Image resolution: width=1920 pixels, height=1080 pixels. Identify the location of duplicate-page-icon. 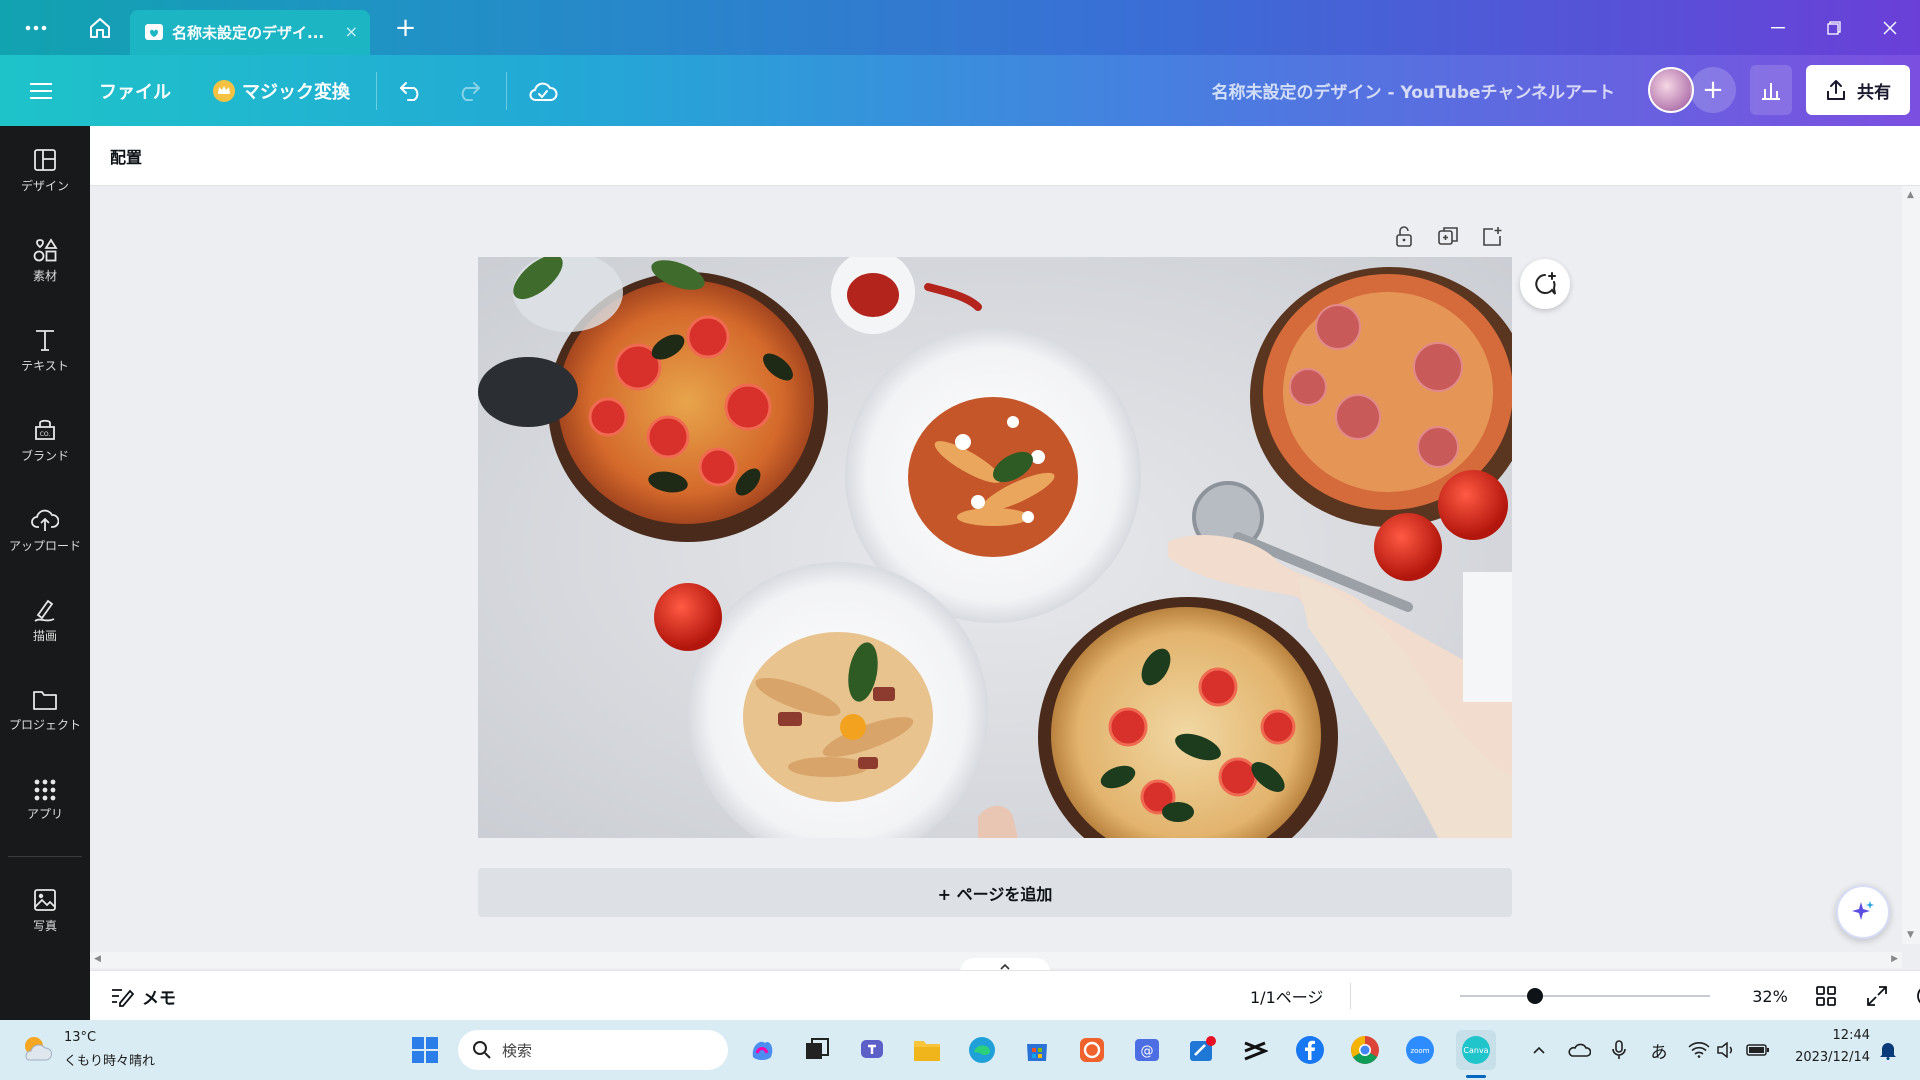
(1448, 236).